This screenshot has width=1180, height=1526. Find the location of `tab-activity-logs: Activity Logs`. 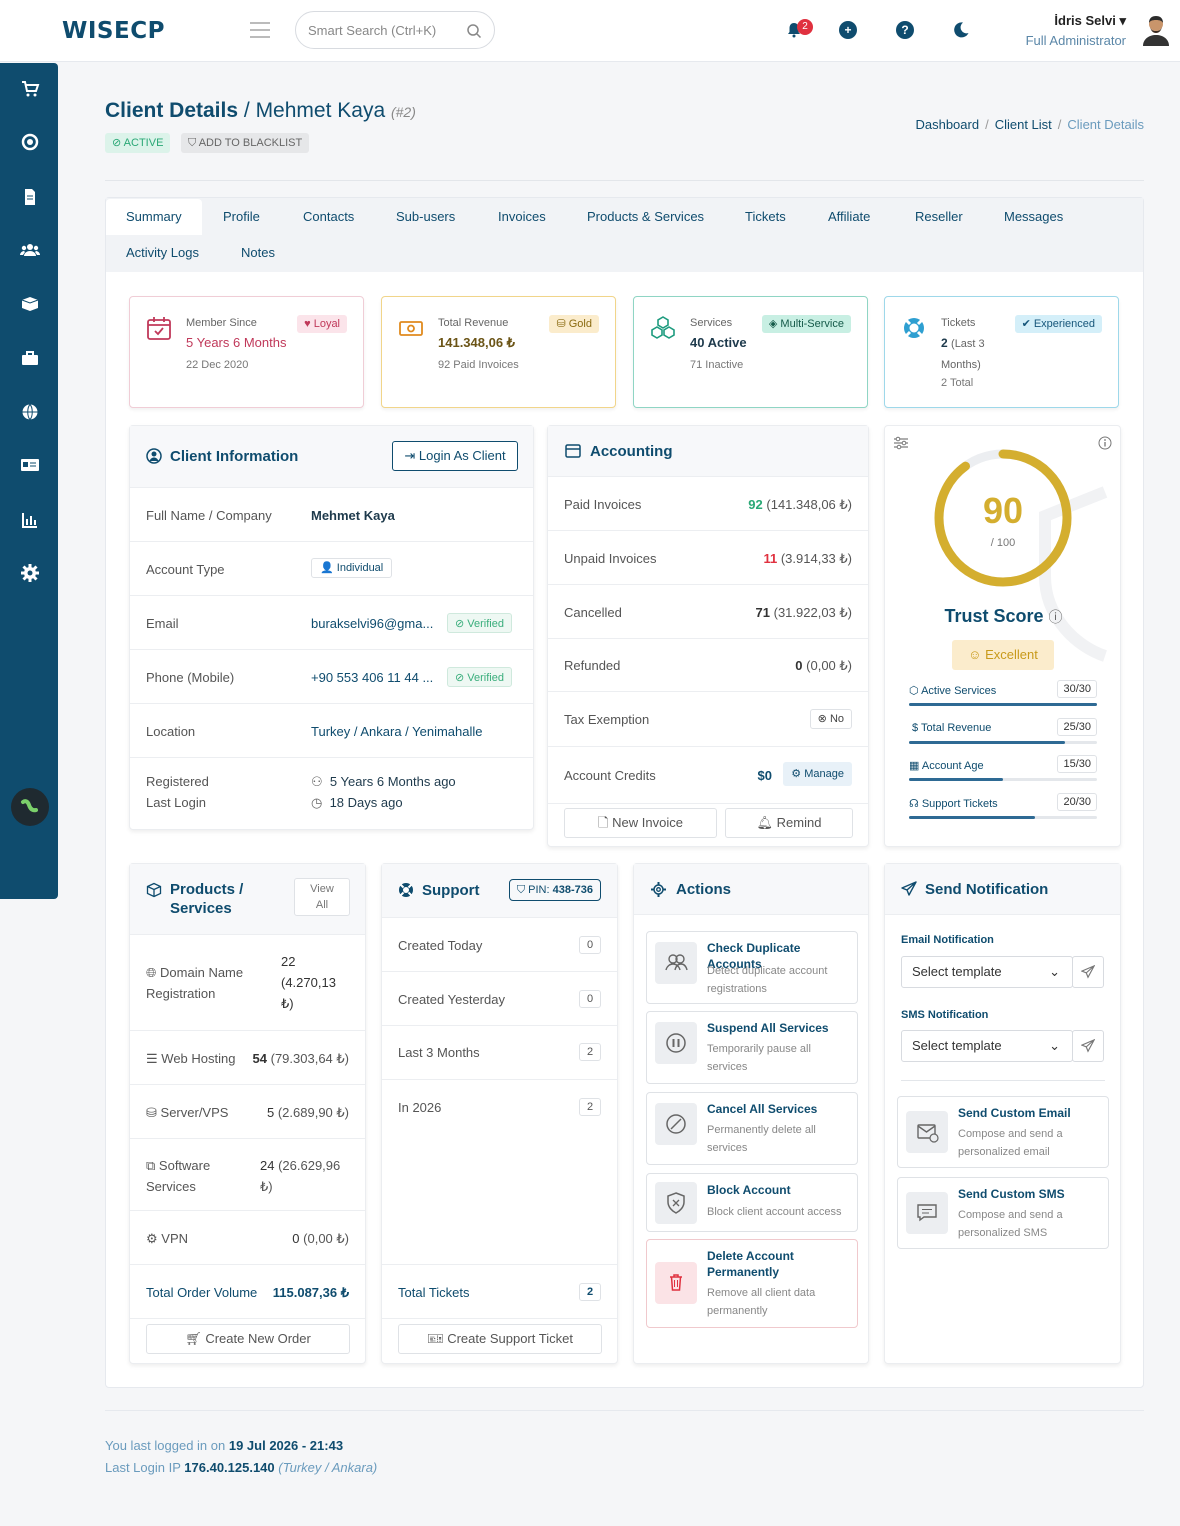

tab-activity-logs: Activity Logs is located at coordinates (162, 253).